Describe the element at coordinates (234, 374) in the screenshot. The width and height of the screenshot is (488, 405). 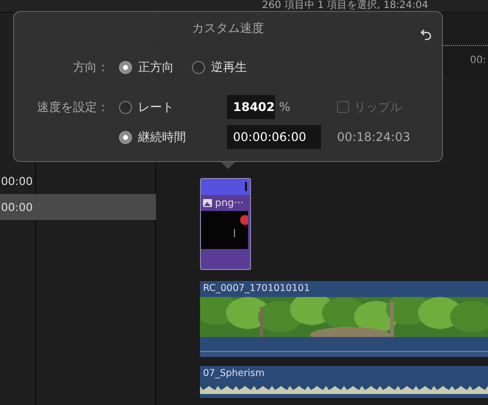
I see `clip-name: 07_Spherism` at that location.